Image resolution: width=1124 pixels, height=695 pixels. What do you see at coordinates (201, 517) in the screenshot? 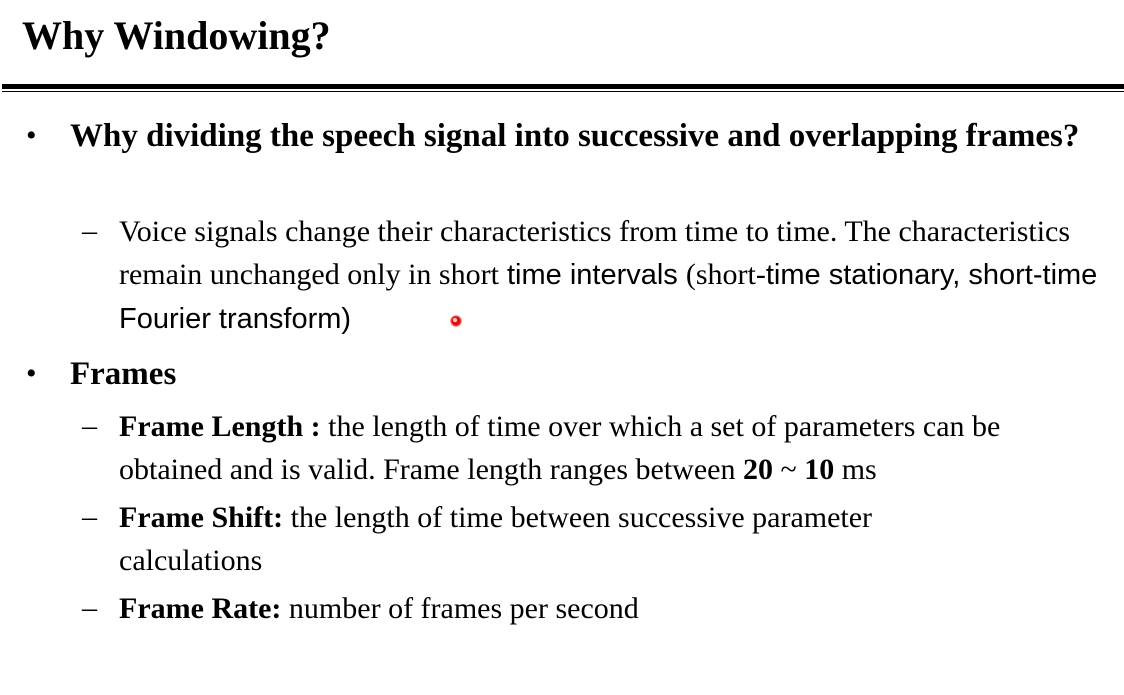
I see `frame-shift-term: Frame Shift:` at bounding box center [201, 517].